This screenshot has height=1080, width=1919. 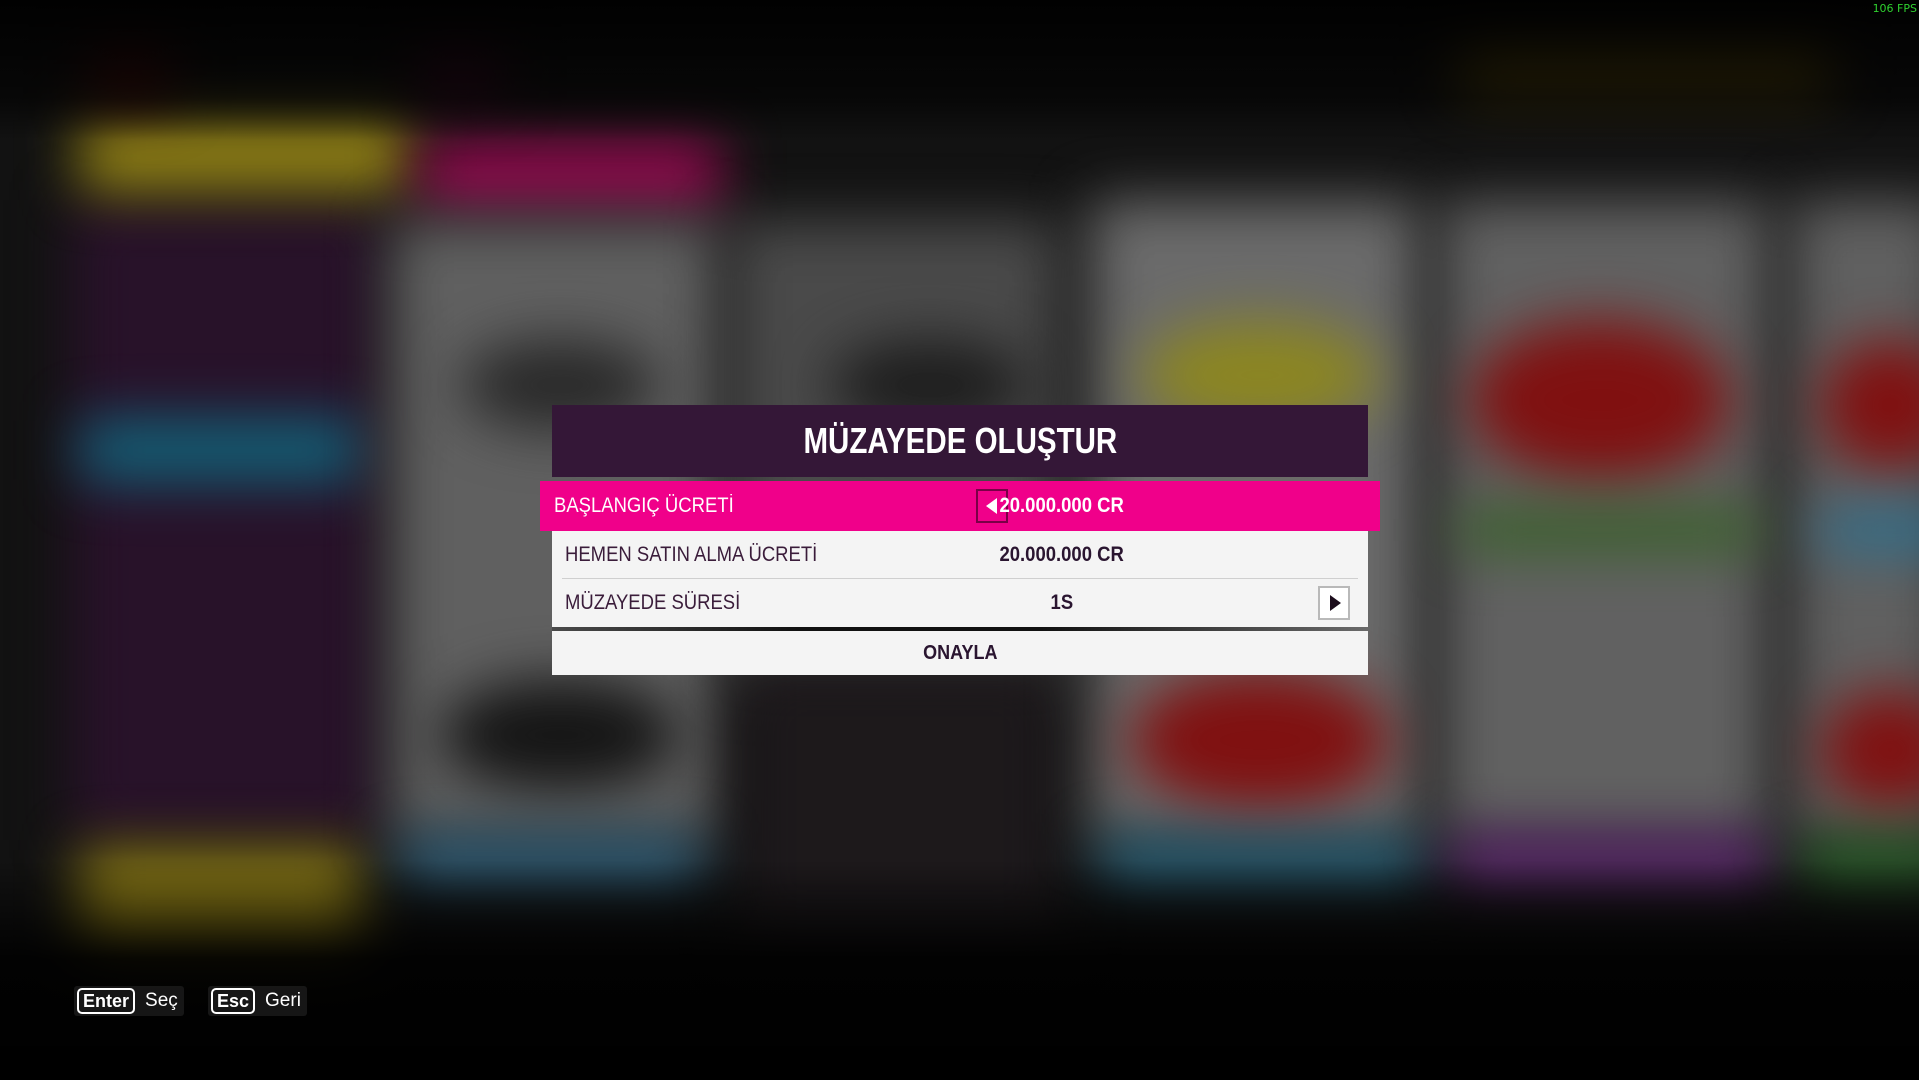 What do you see at coordinates (106, 1001) in the screenshot?
I see `enter-key-badge: Enter` at bounding box center [106, 1001].